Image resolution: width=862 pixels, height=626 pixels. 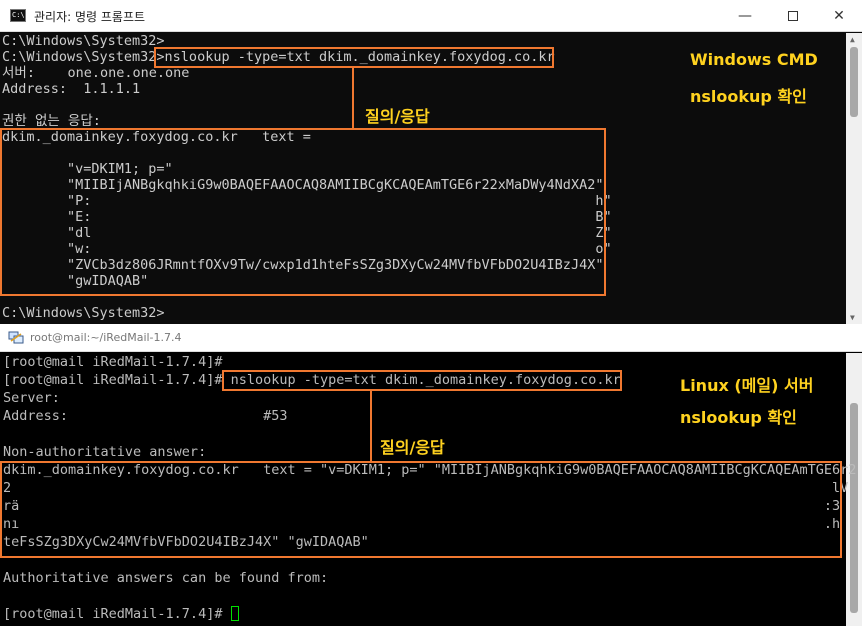 I want to click on tty-annotation-title: Linux (메일) 서버, so click(x=747, y=385).